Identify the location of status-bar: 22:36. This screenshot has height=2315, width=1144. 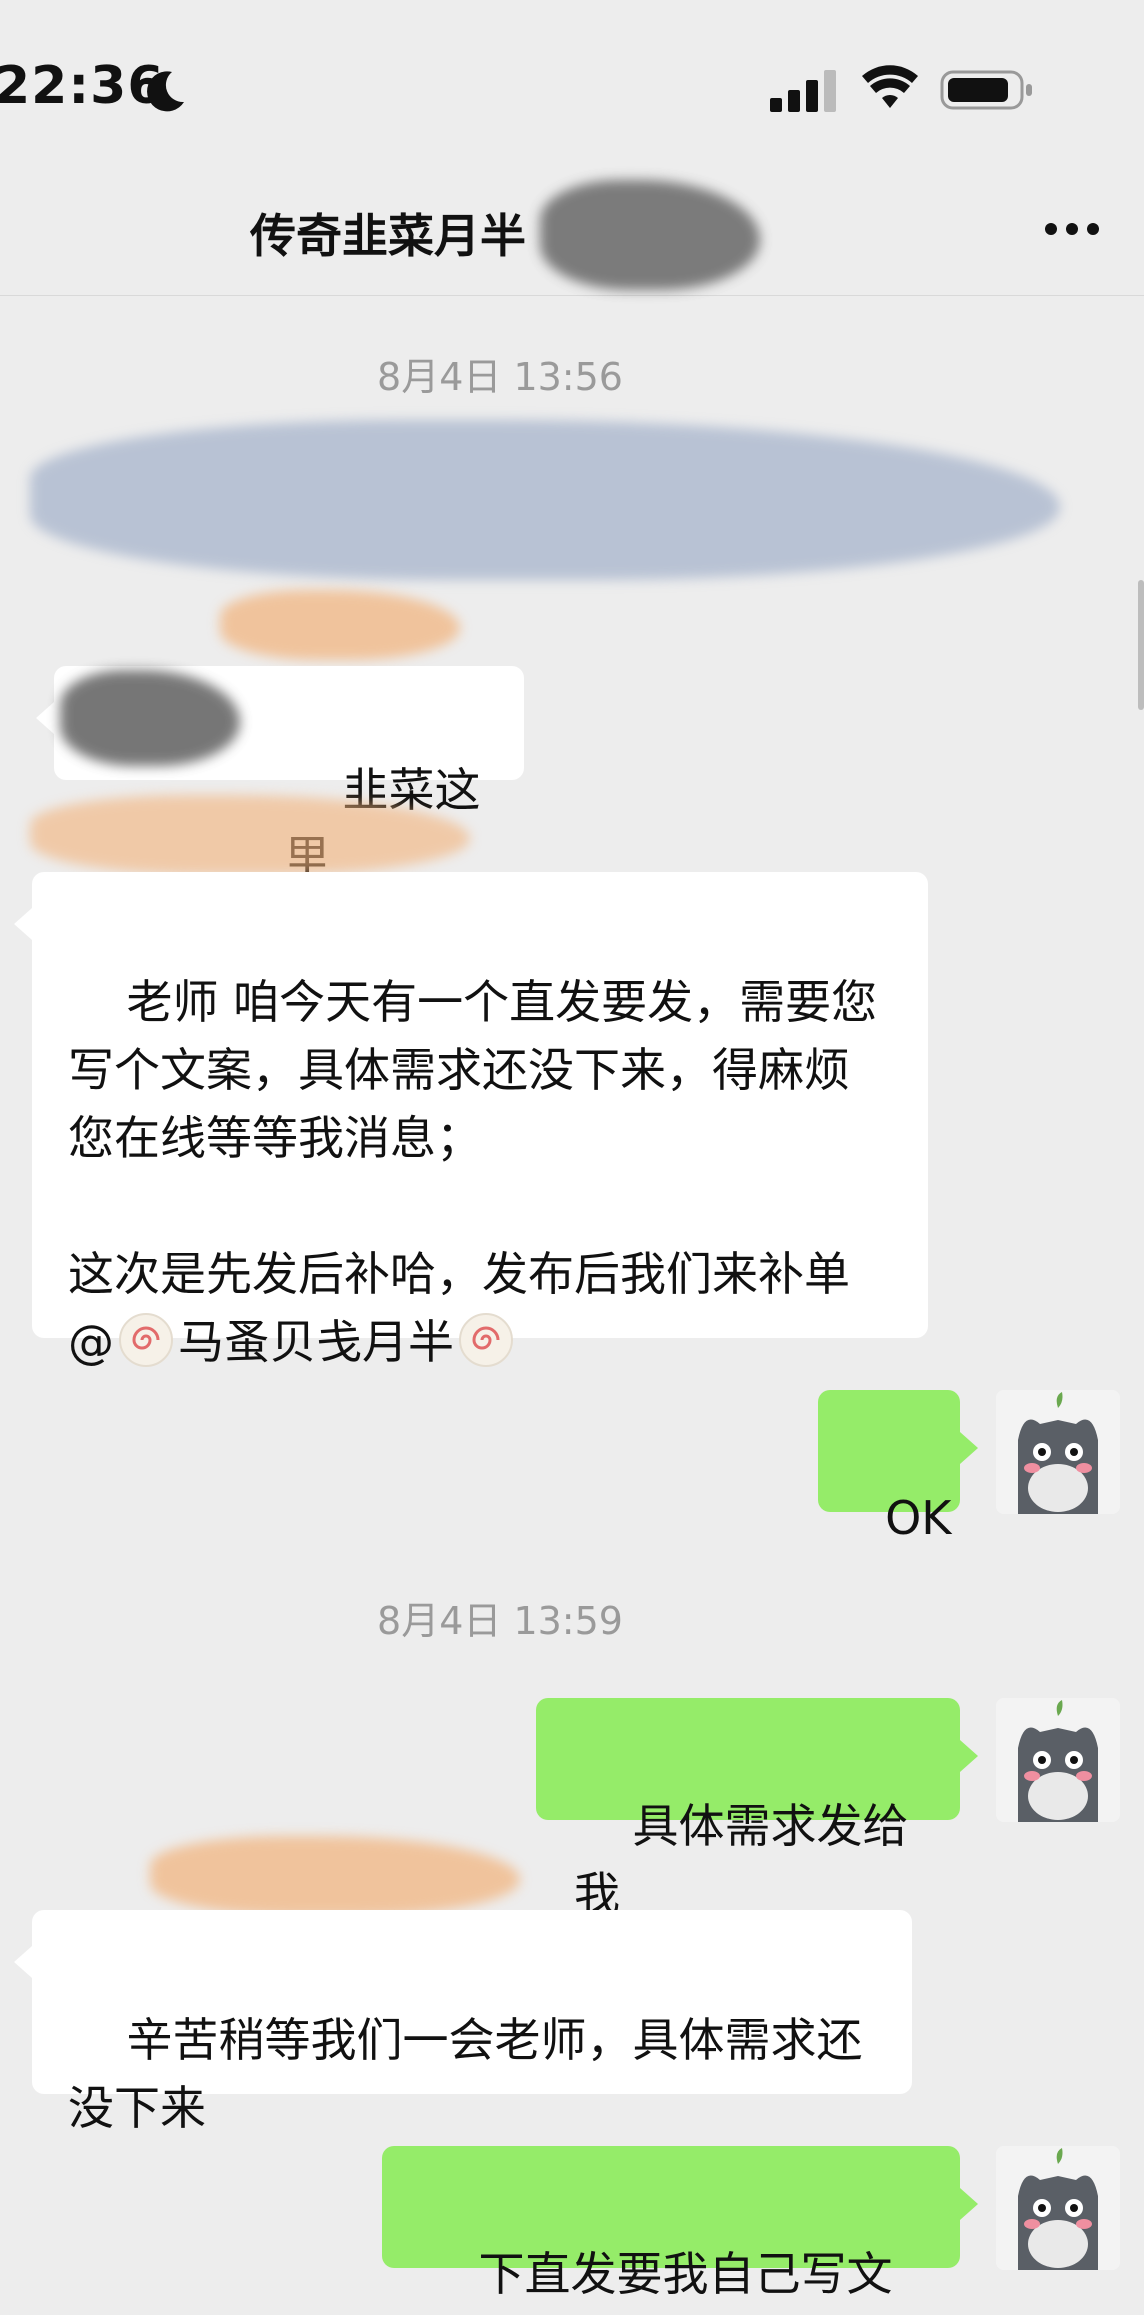
(572, 75).